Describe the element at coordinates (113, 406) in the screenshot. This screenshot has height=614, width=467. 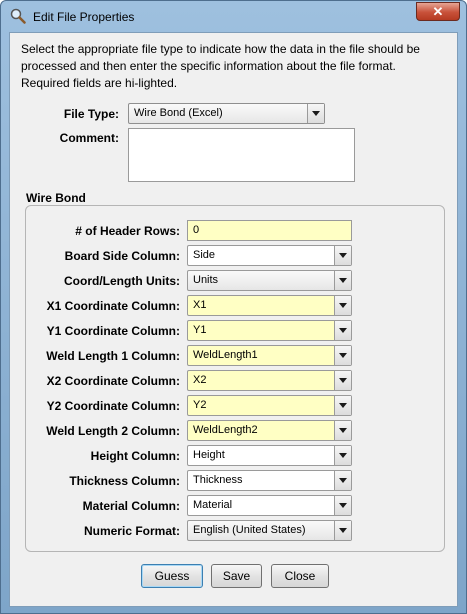
I see `field-label: Y2 Coordinate Column:` at that location.